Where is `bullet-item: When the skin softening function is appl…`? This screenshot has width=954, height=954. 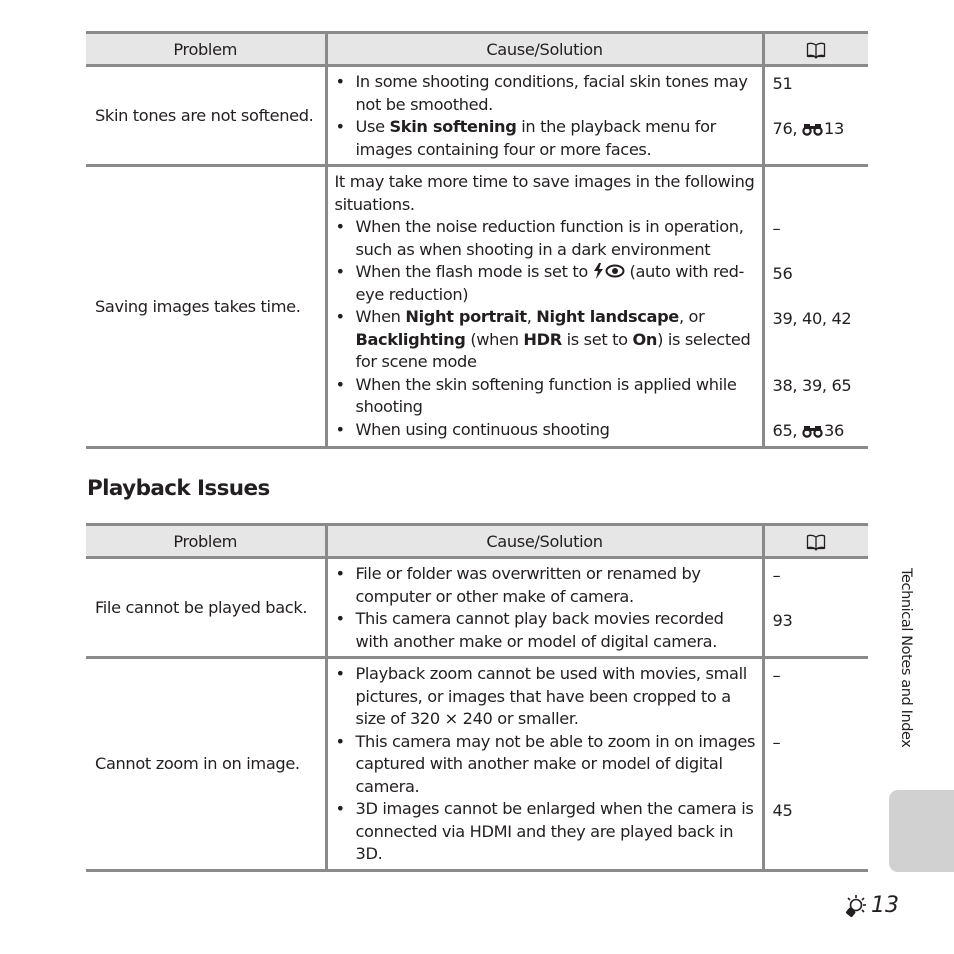
bullet-item: When the skin softening function is appl… is located at coordinates (545, 396).